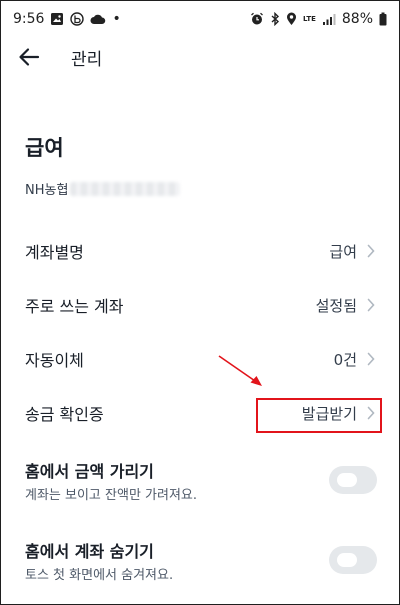 This screenshot has height=605, width=400. I want to click on row-auto-transfer: 자동이체 0건, so click(200, 359).